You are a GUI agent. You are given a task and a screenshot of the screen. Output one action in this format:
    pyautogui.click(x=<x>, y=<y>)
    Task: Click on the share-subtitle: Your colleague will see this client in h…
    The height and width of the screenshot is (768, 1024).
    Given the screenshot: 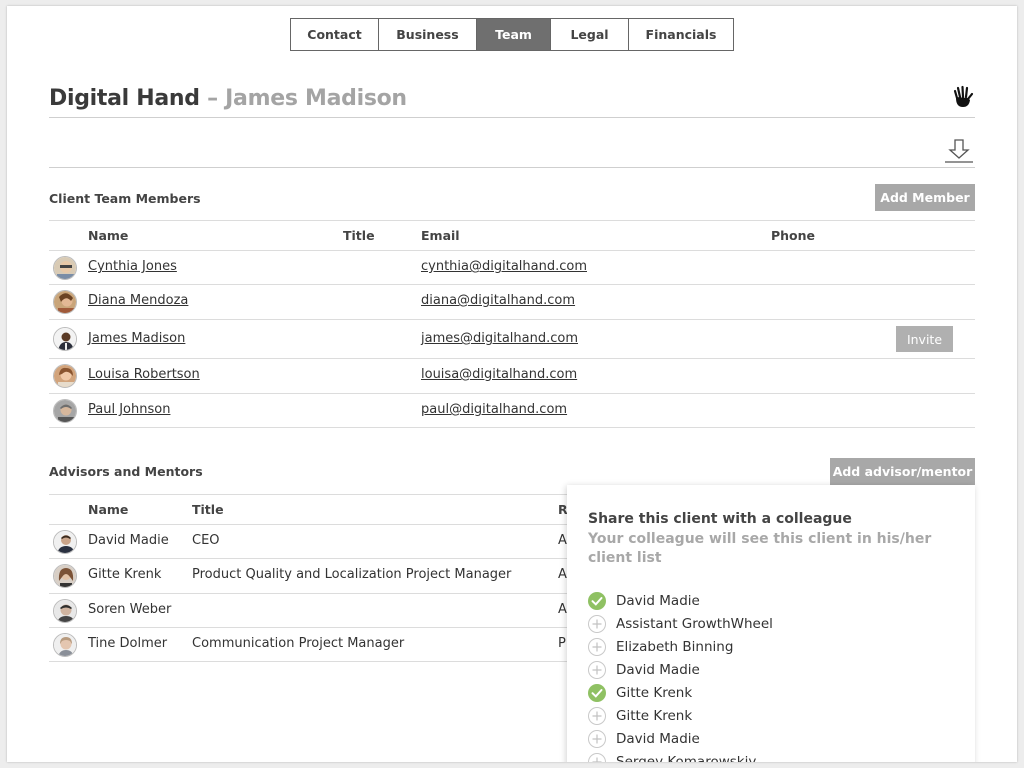 What is the action you would take?
    pyautogui.click(x=760, y=548)
    